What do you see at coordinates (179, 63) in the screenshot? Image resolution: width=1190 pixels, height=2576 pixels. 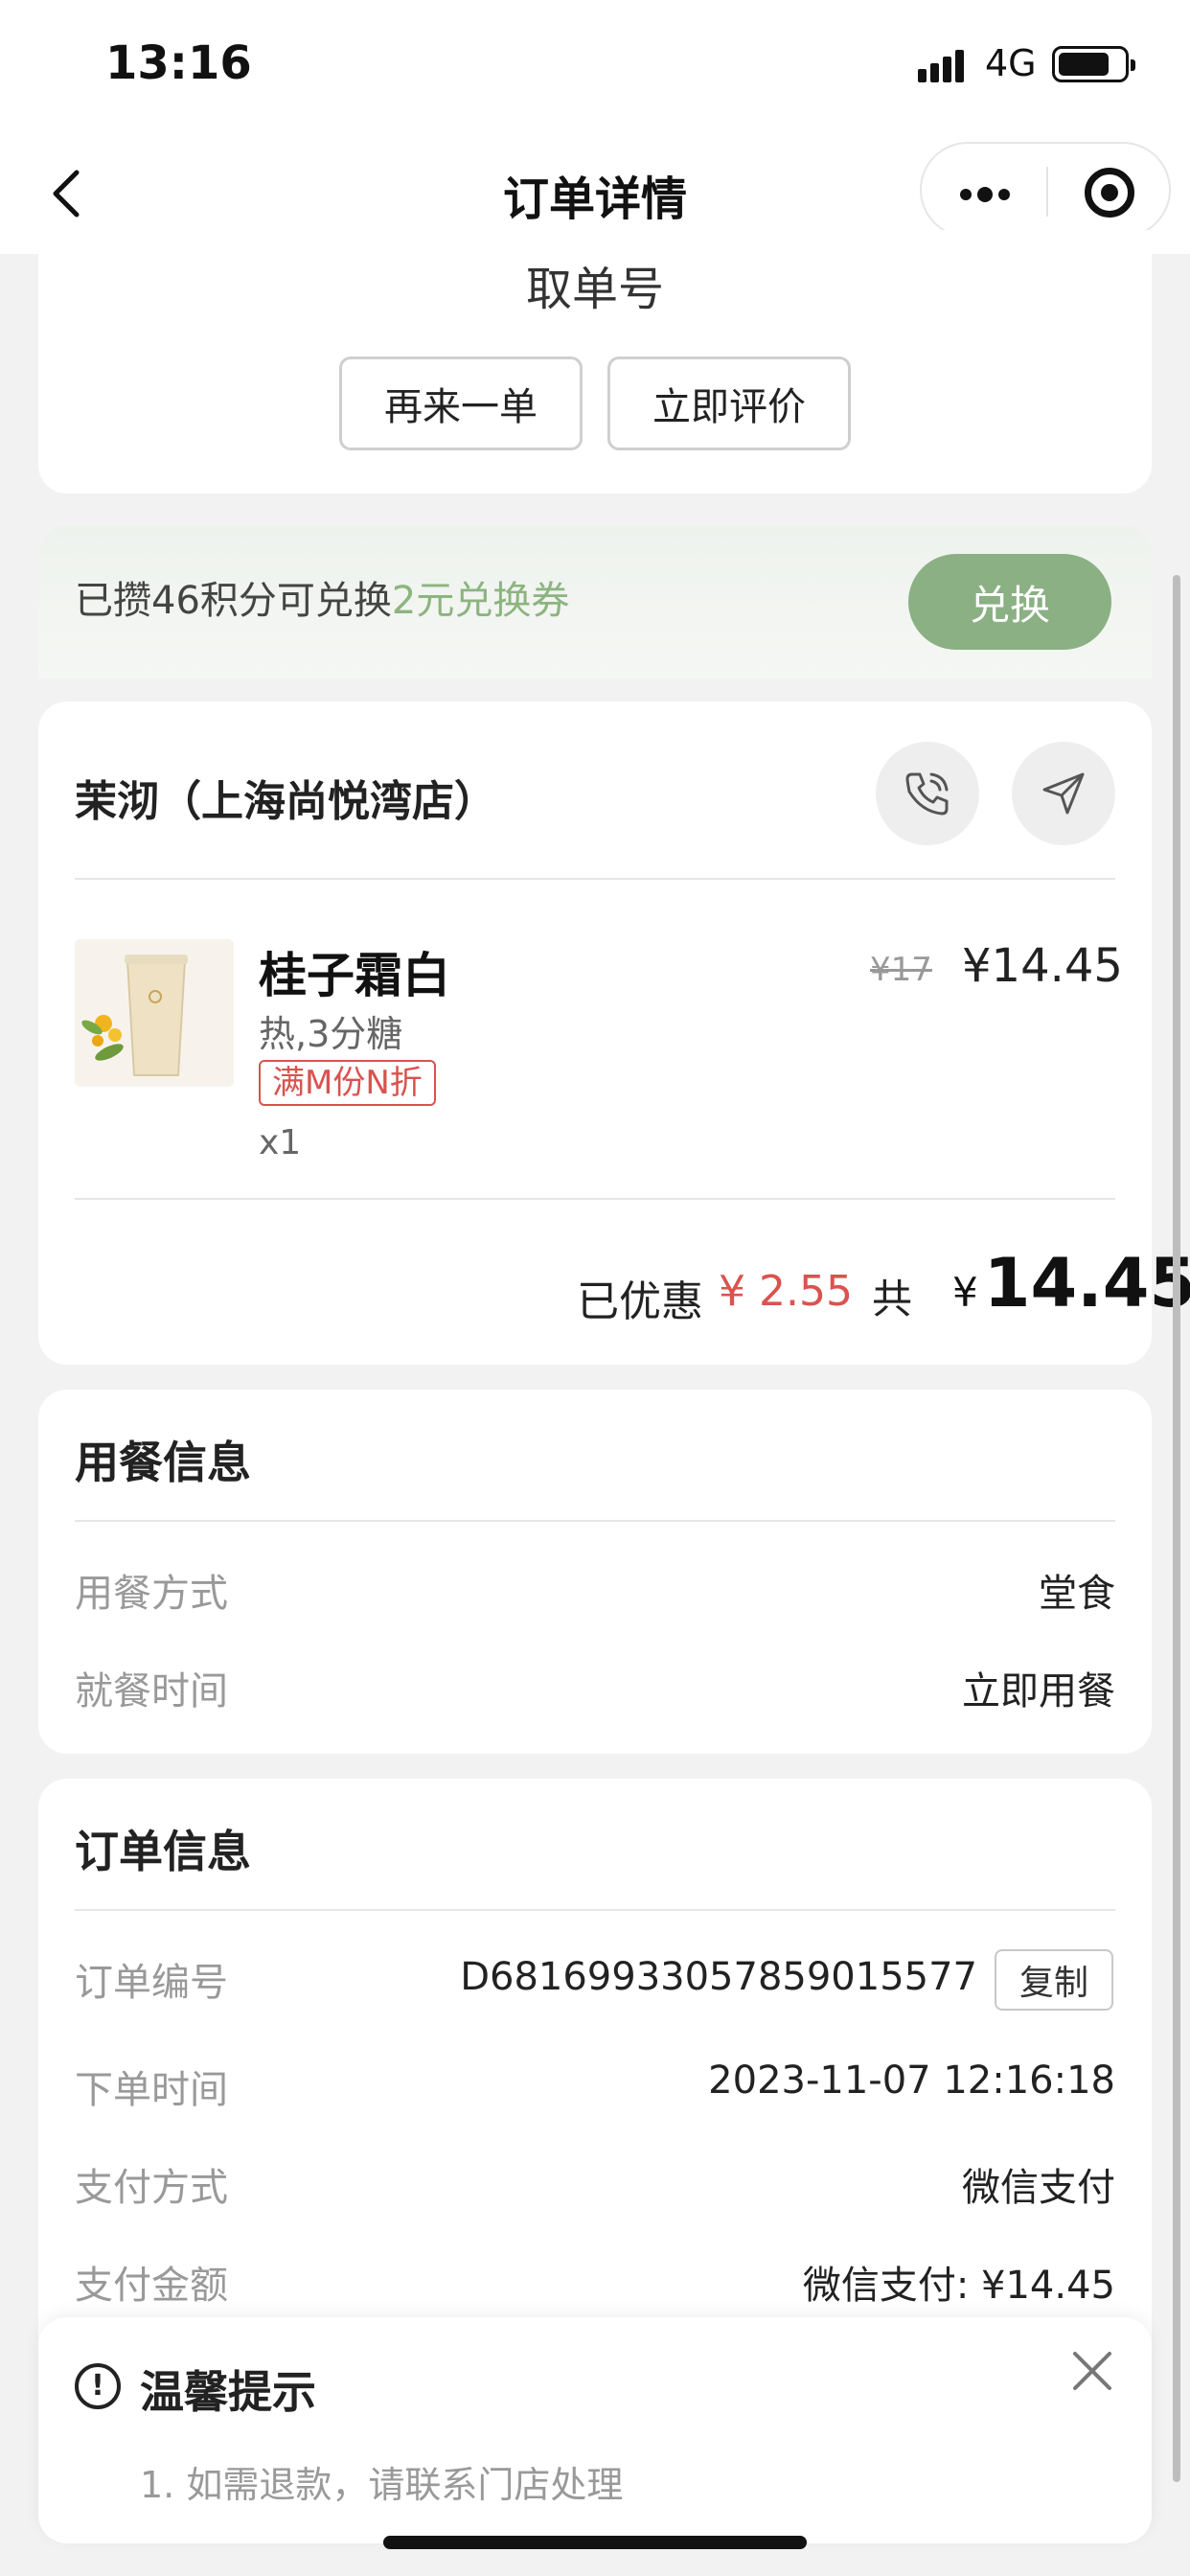 I see `status-time: 13:16` at bounding box center [179, 63].